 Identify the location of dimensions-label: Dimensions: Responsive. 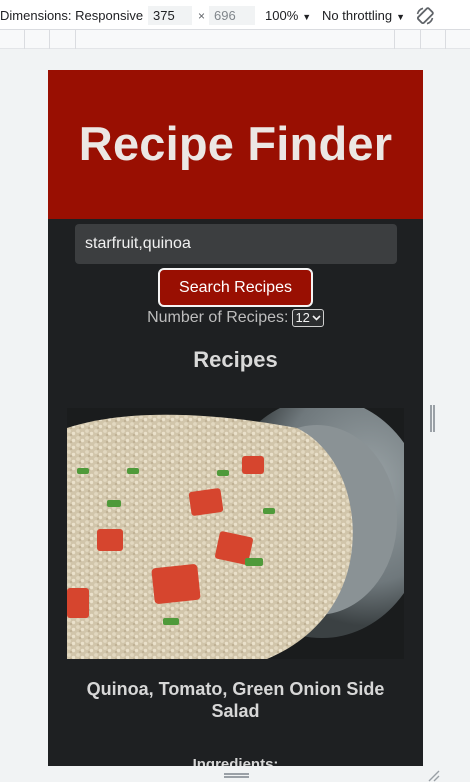
(72, 15).